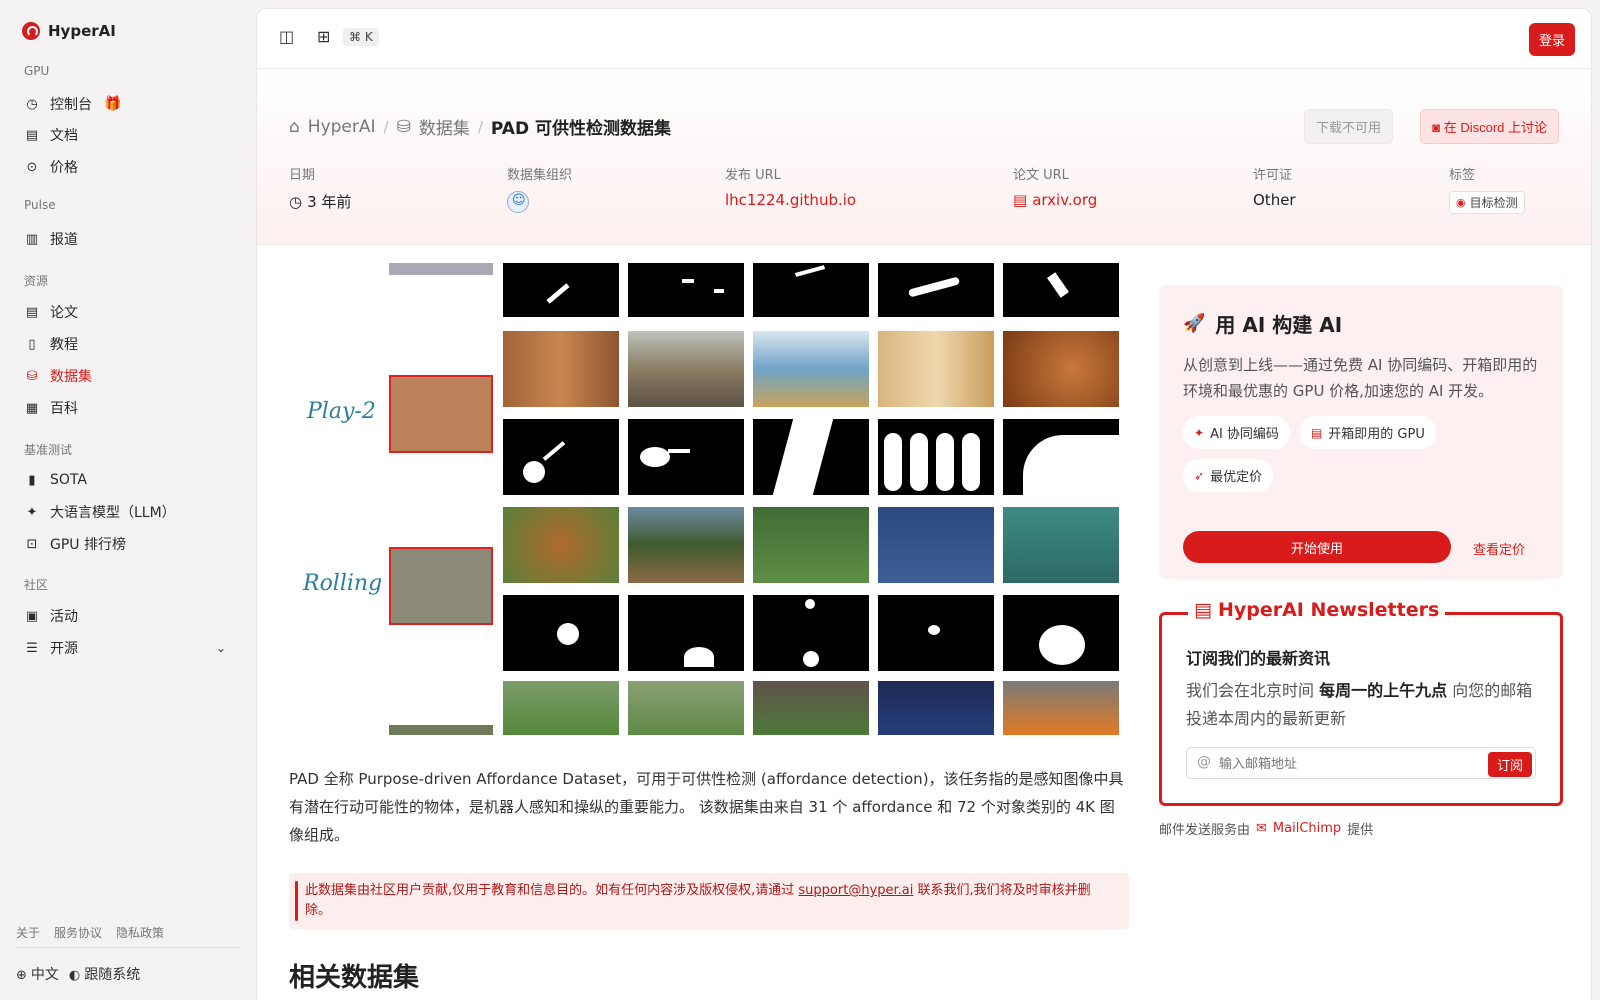 The width and height of the screenshot is (1600, 1000). I want to click on tag-label: 目标检测, so click(1493, 203).